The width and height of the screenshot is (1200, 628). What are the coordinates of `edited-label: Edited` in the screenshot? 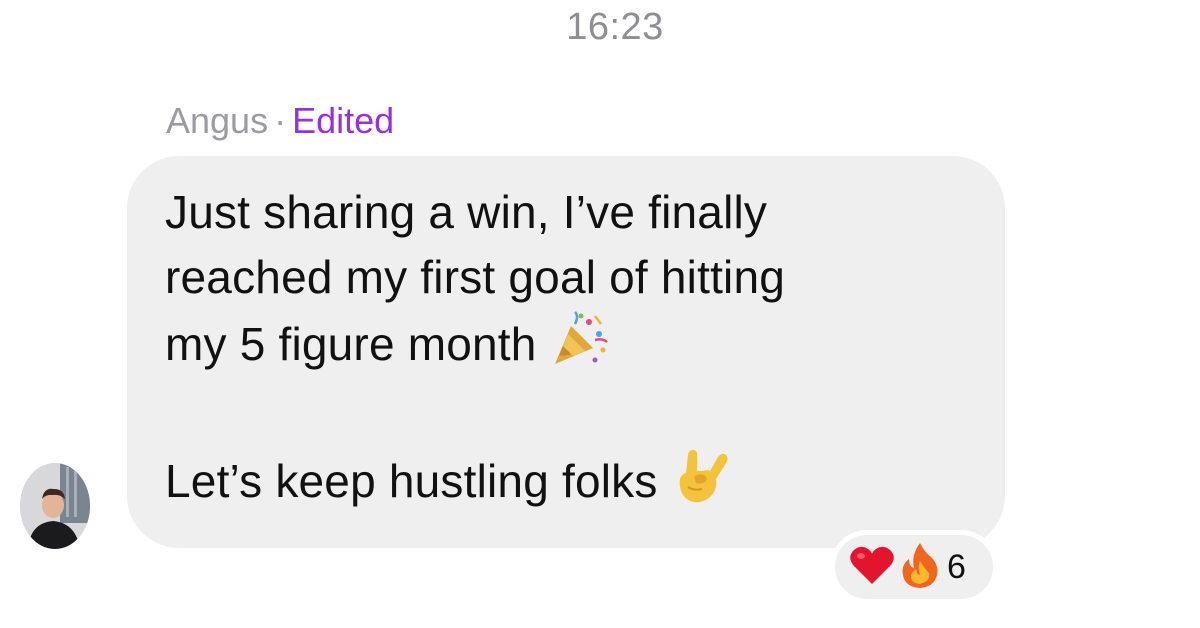 It's located at (343, 120).